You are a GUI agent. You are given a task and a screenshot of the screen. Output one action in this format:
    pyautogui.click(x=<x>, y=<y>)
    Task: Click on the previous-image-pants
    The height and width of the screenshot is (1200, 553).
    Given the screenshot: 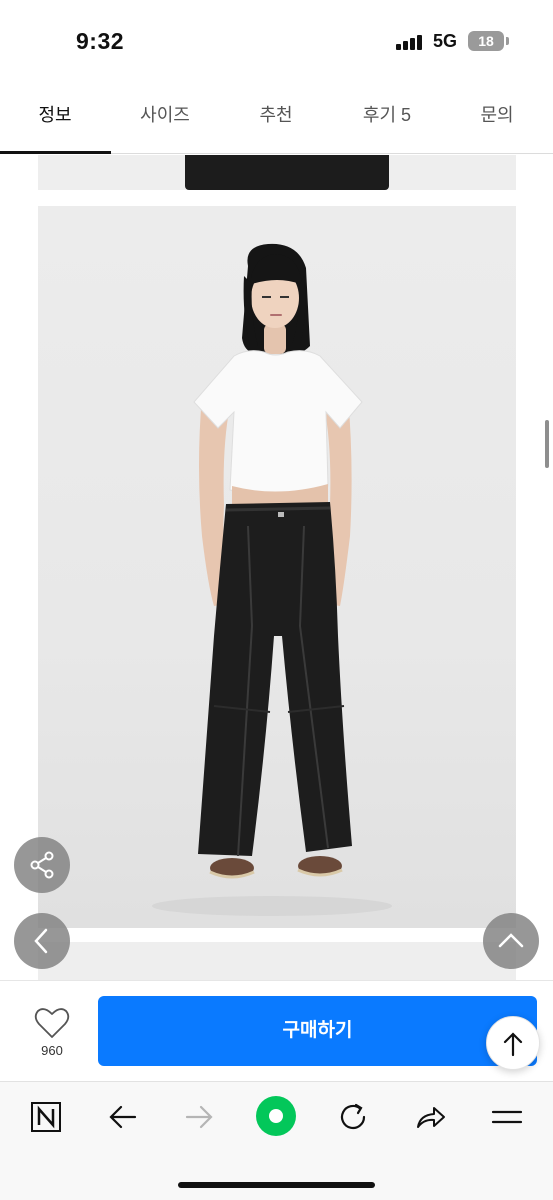 What is the action you would take?
    pyautogui.click(x=287, y=172)
    